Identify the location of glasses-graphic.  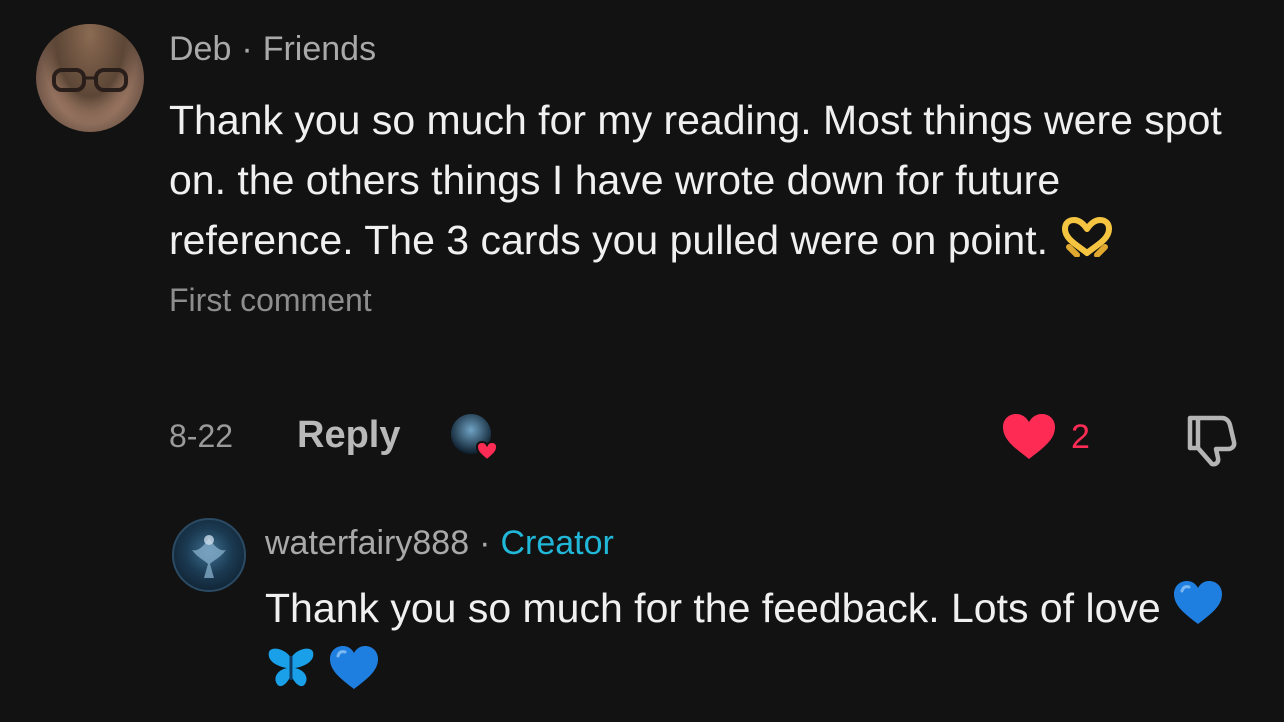
(90, 80).